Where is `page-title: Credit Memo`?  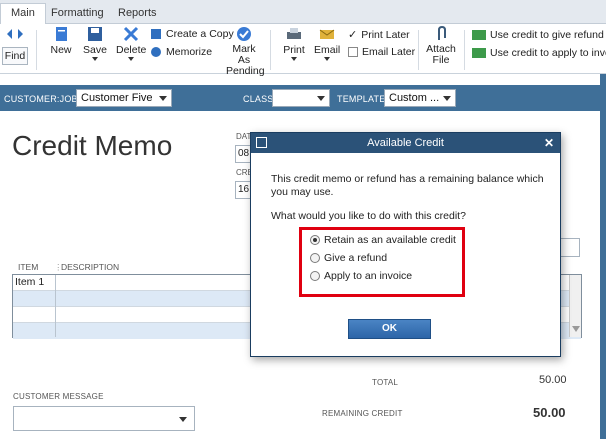 page-title: Credit Memo is located at coordinates (92, 145).